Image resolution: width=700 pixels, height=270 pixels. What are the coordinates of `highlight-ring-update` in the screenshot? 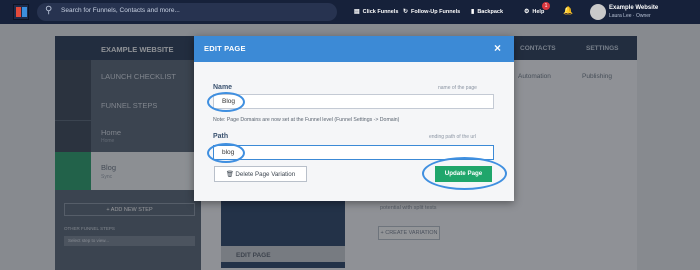 It's located at (464, 173).